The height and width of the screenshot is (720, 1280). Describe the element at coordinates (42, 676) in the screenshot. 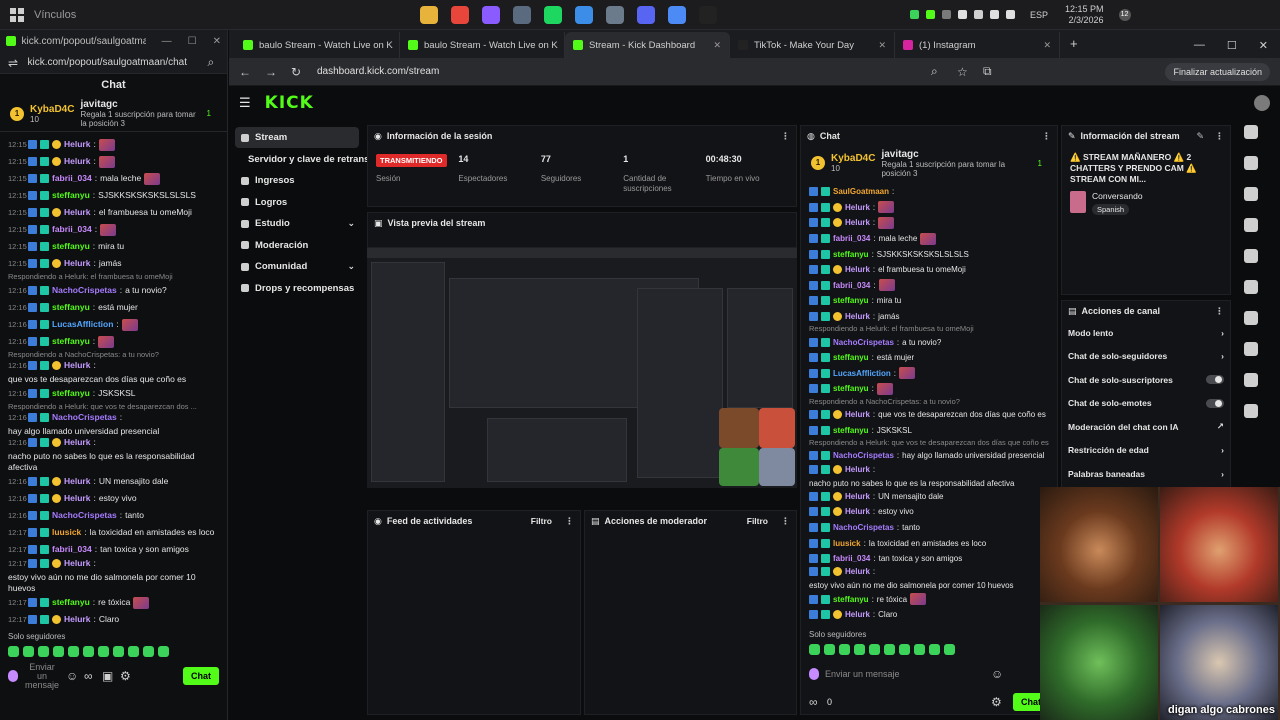

I see `chat-input: Enviar un mensaje` at that location.